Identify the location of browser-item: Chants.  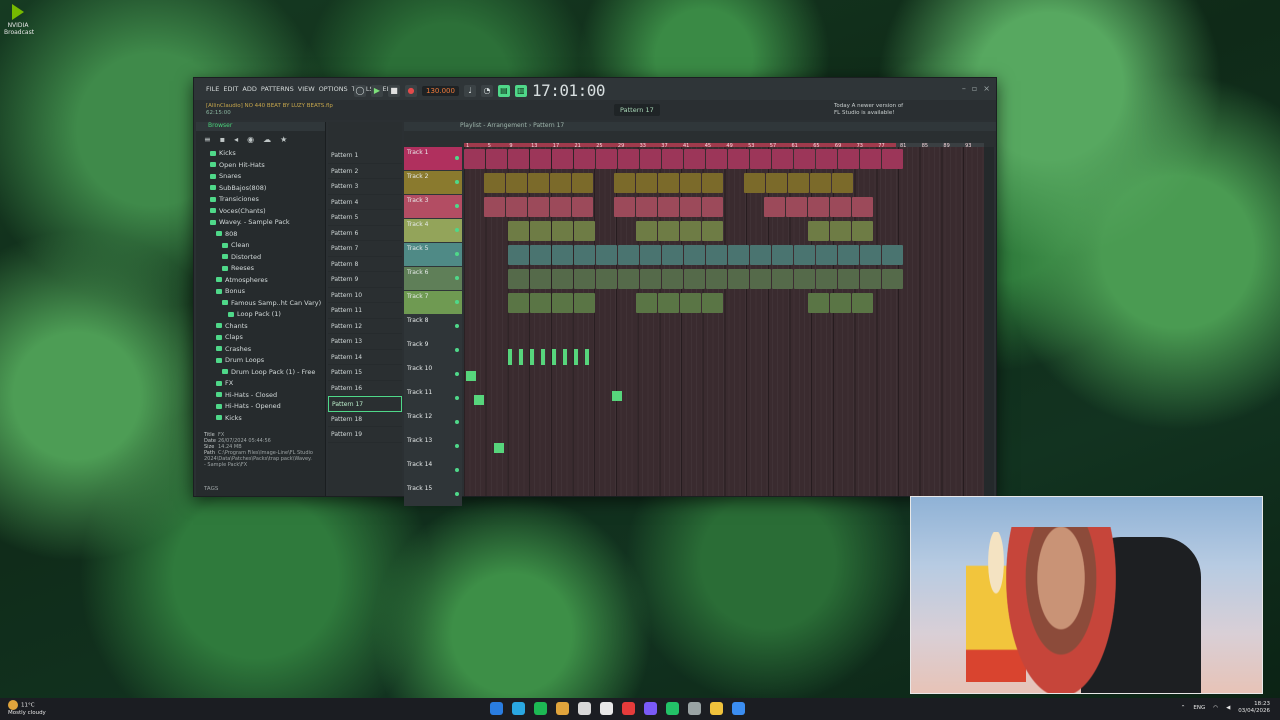
(264, 327).